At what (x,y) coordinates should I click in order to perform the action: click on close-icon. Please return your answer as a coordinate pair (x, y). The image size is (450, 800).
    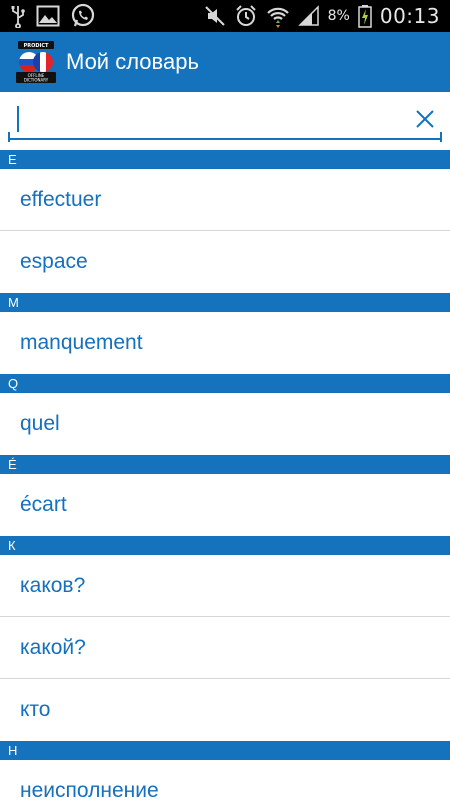
    Looking at the image, I should click on (425, 119).